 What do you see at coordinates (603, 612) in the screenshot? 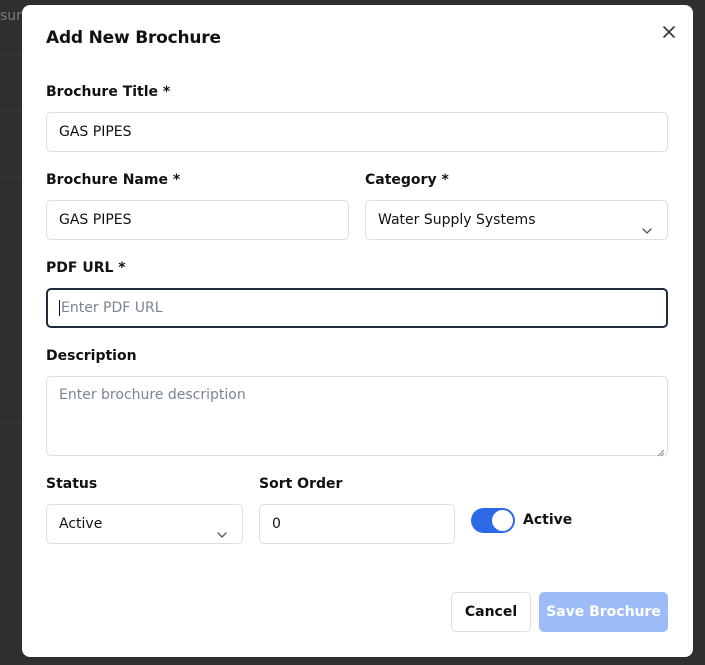
I see `save-brochure-button: Save Brochure` at bounding box center [603, 612].